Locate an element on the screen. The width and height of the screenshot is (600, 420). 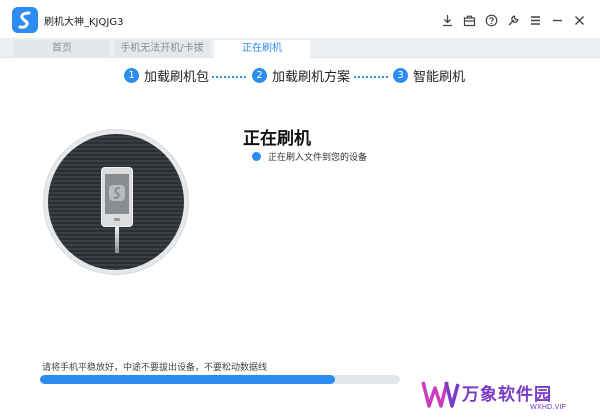
wrench-icon is located at coordinates (513, 20).